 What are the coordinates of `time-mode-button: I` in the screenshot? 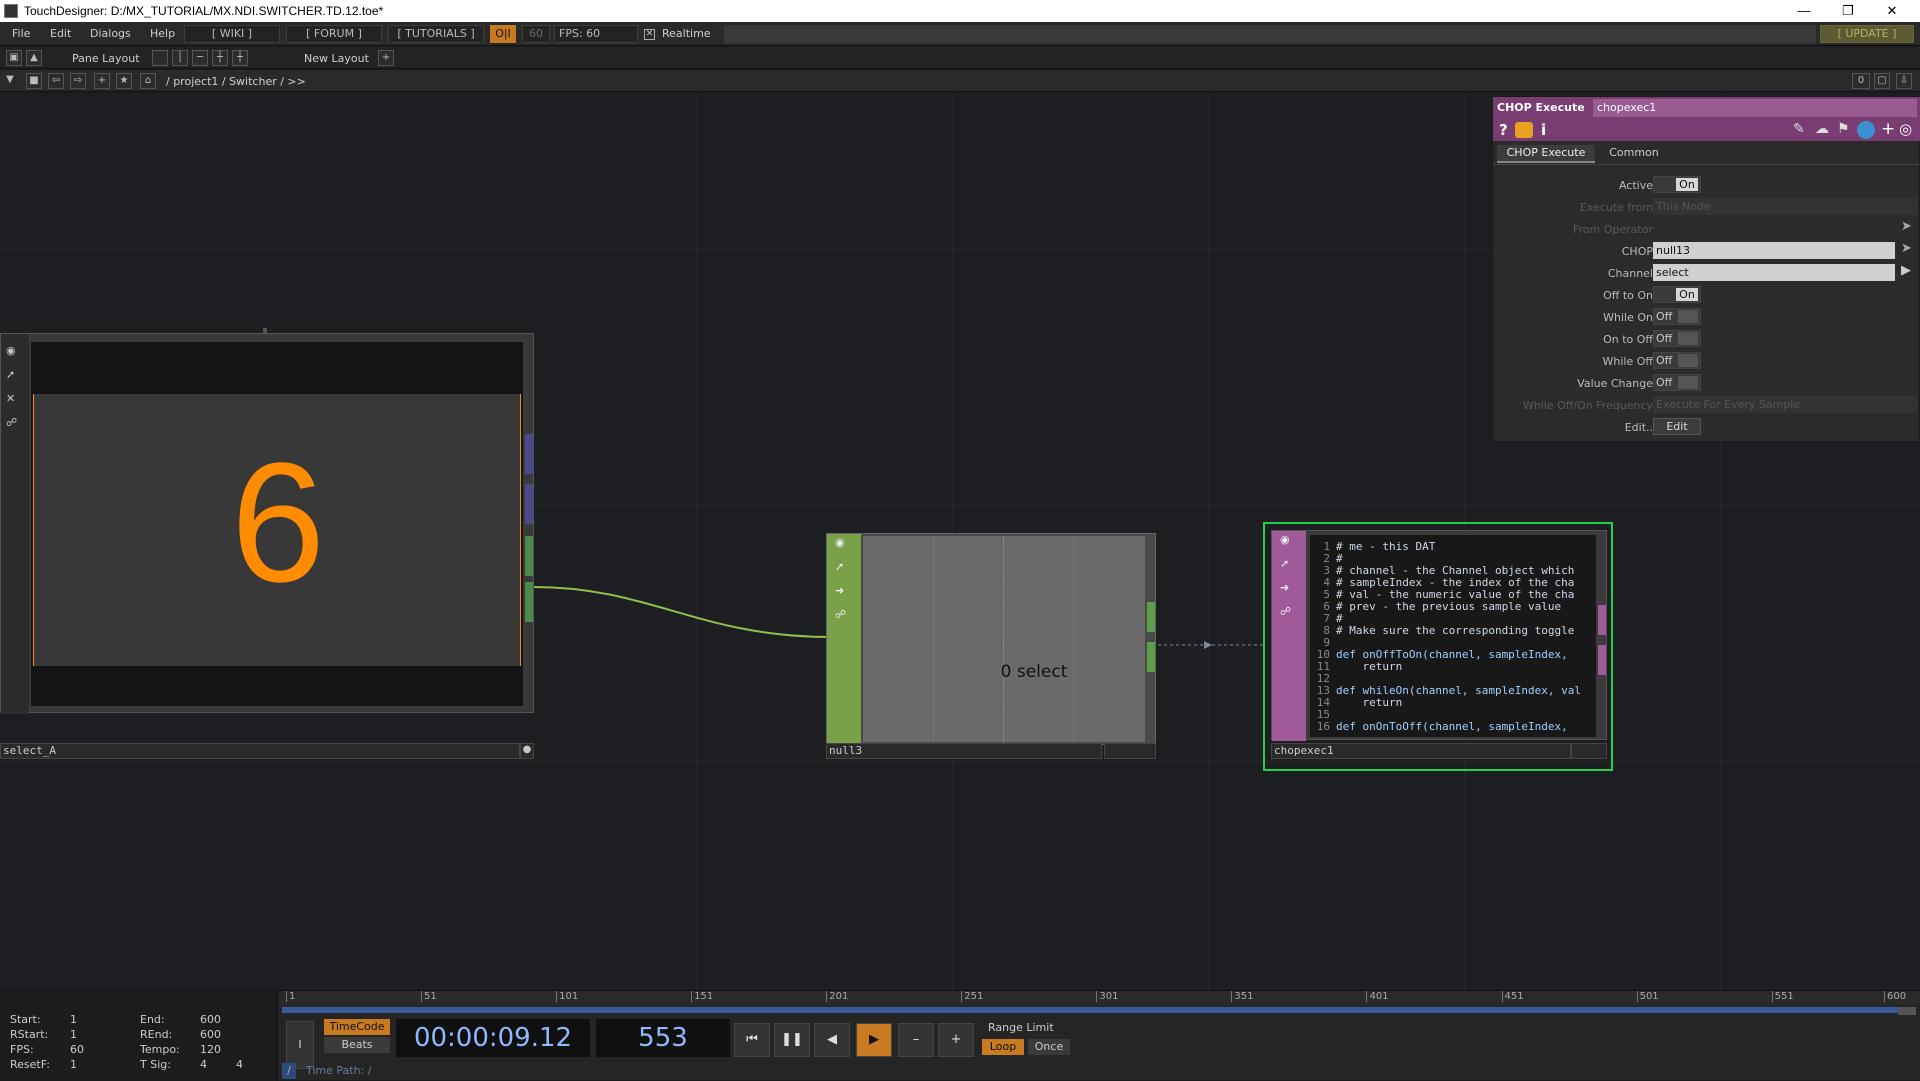 It's located at (300, 1045).